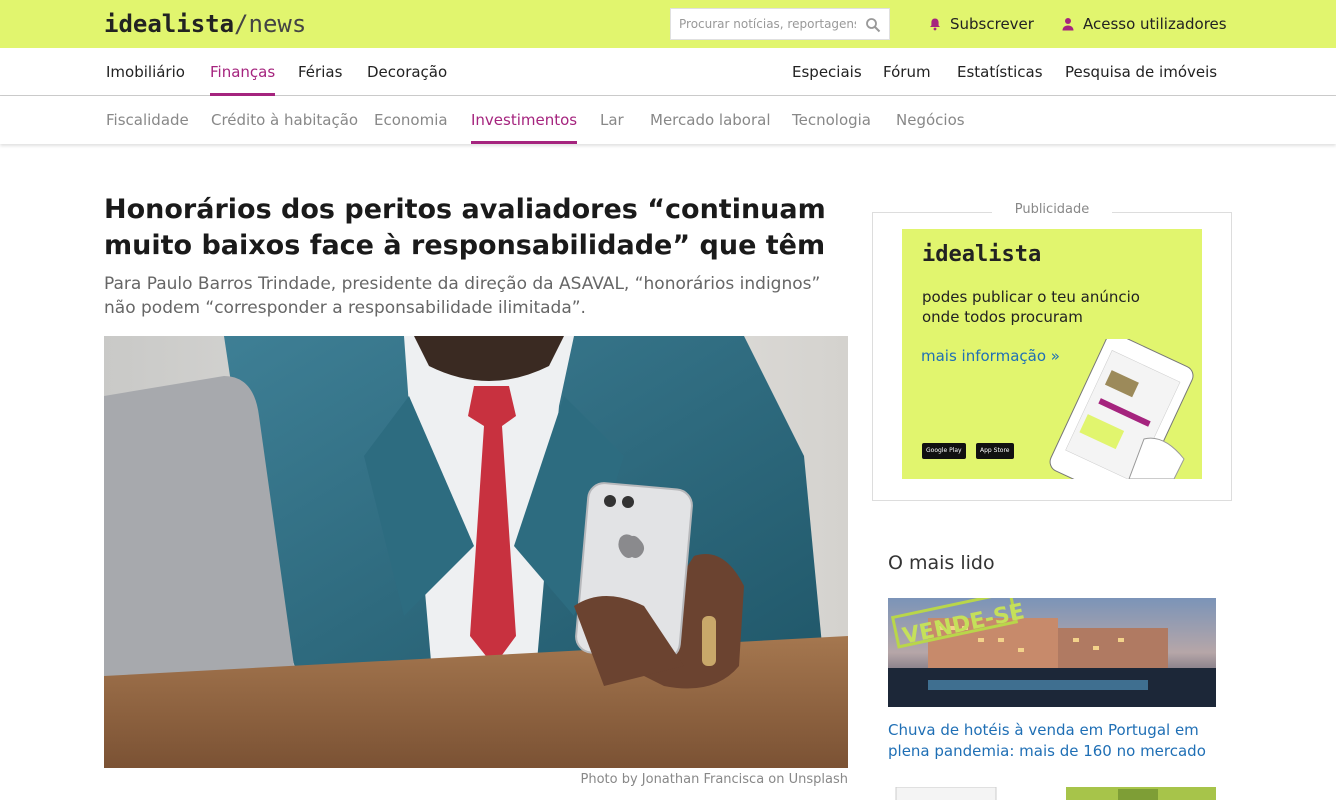 Image resolution: width=1336 pixels, height=800 pixels. I want to click on logo-slash: /, so click(241, 24).